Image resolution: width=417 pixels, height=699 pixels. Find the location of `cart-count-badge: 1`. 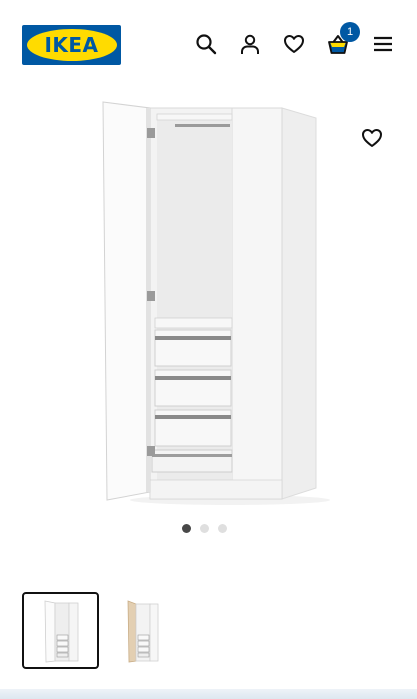

cart-count-badge: 1 is located at coordinates (350, 32).